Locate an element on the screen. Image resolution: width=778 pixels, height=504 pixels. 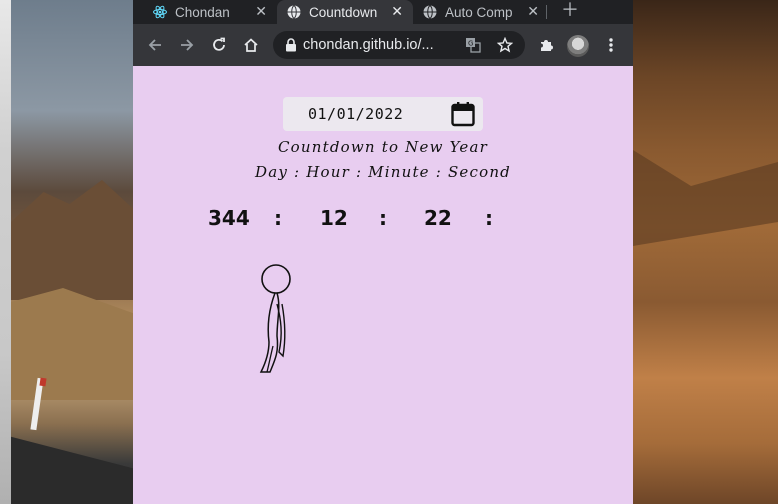
tab-auto-complete: Auto Comp ✕ is located at coordinates (481, 12).